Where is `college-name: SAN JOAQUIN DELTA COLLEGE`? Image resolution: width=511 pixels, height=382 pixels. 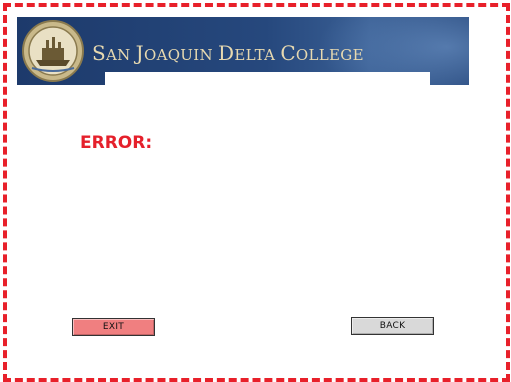 college-name: SAN JOAQUIN DELTA COLLEGE is located at coordinates (228, 53).